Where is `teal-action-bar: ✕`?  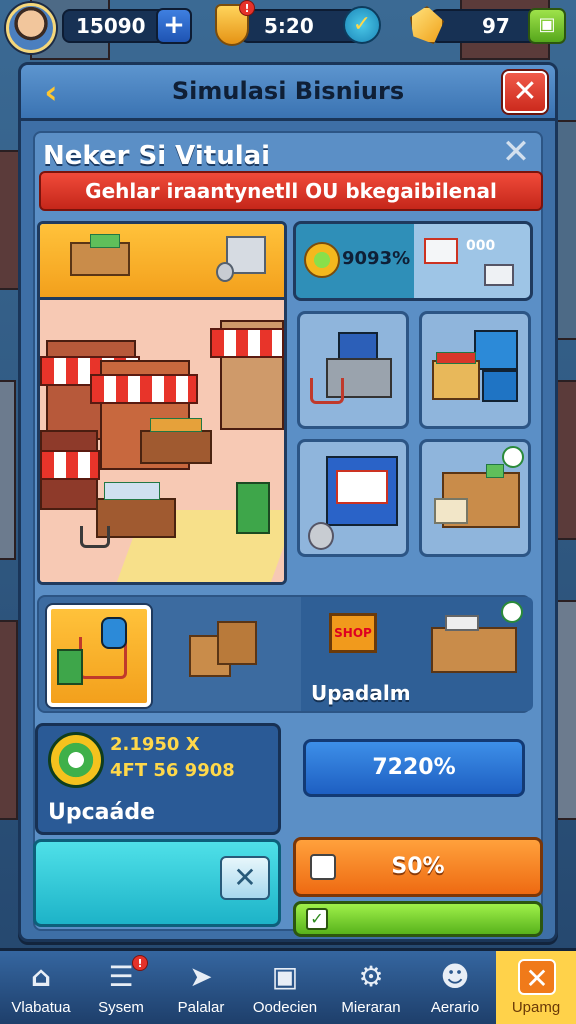 teal-action-bar: ✕ is located at coordinates (157, 883).